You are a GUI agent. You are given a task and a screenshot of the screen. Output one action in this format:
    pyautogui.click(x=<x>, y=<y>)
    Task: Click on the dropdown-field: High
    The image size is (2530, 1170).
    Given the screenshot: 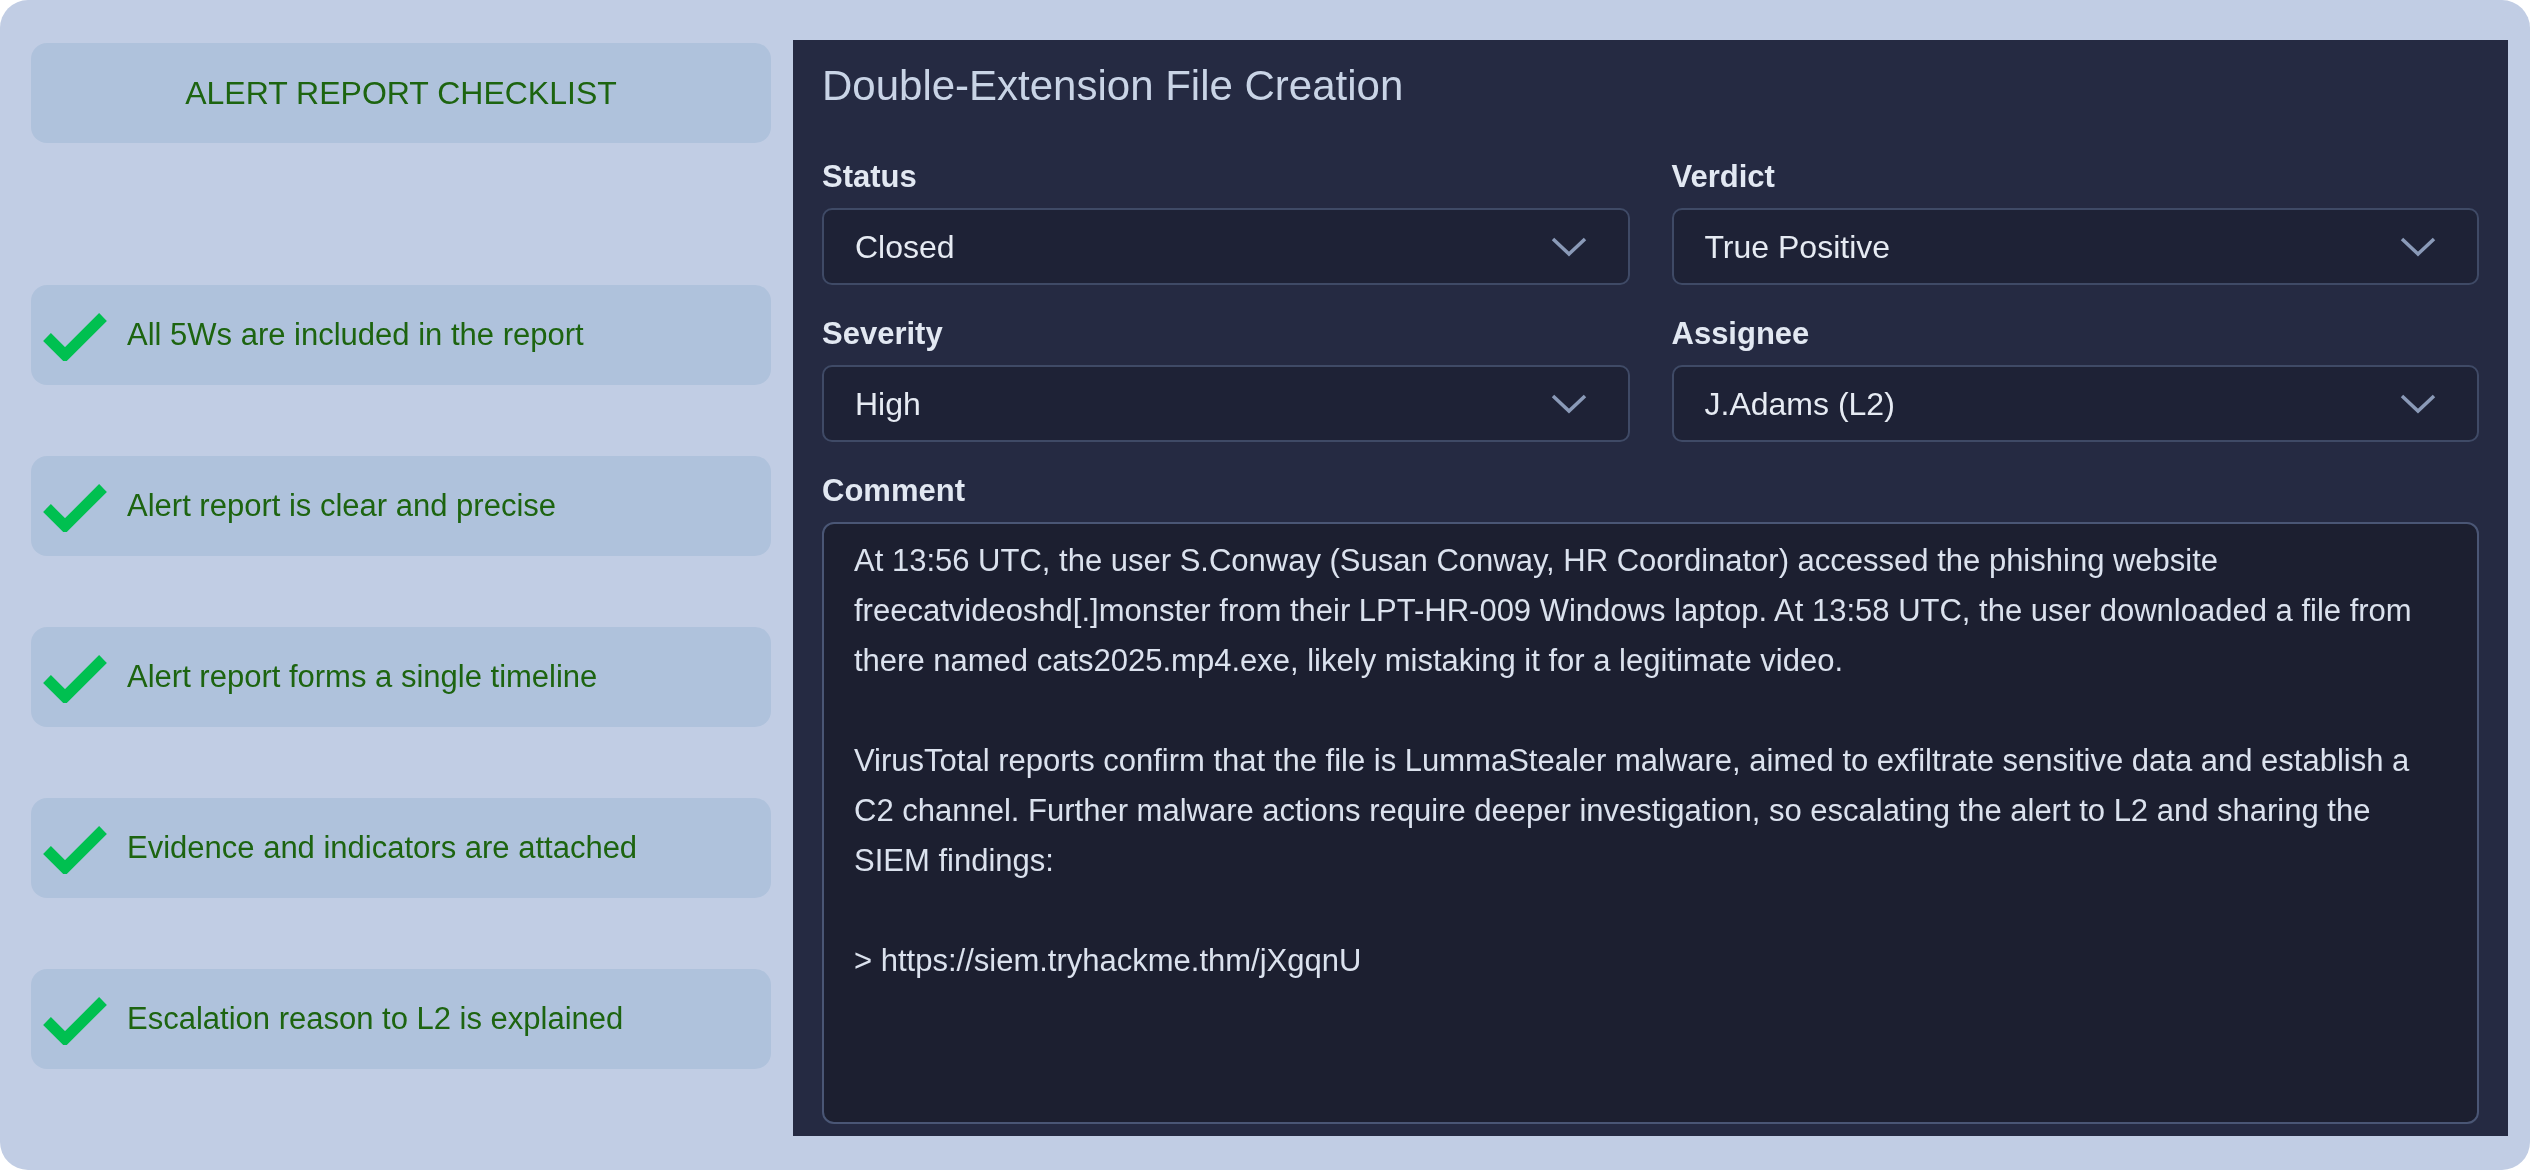 What is the action you would take?
    pyautogui.click(x=1226, y=403)
    